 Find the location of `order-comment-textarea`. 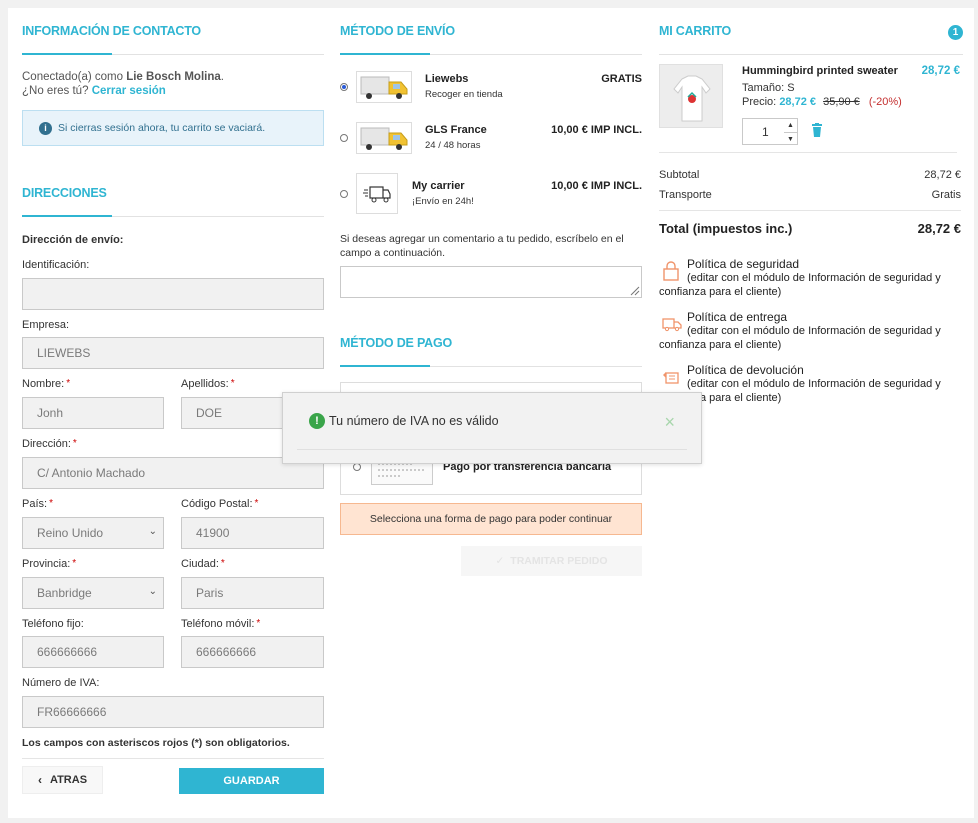

order-comment-textarea is located at coordinates (491, 282).